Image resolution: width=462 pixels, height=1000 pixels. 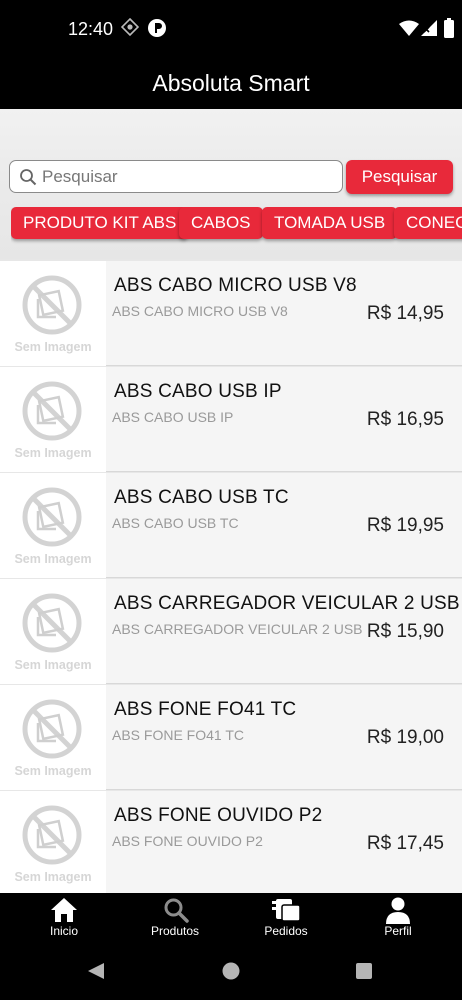 I want to click on search-input, so click(x=187, y=176).